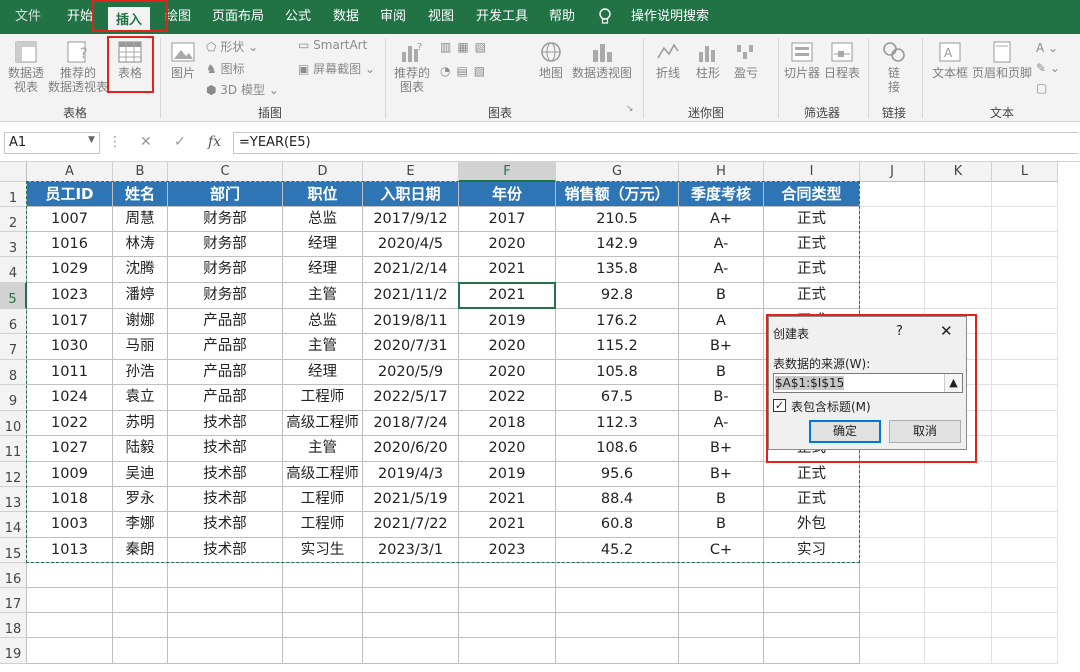 The height and width of the screenshot is (672, 1080). Describe the element at coordinates (466, 47) in the screenshot. I see `column-chart-icons: ▥▦▧` at that location.